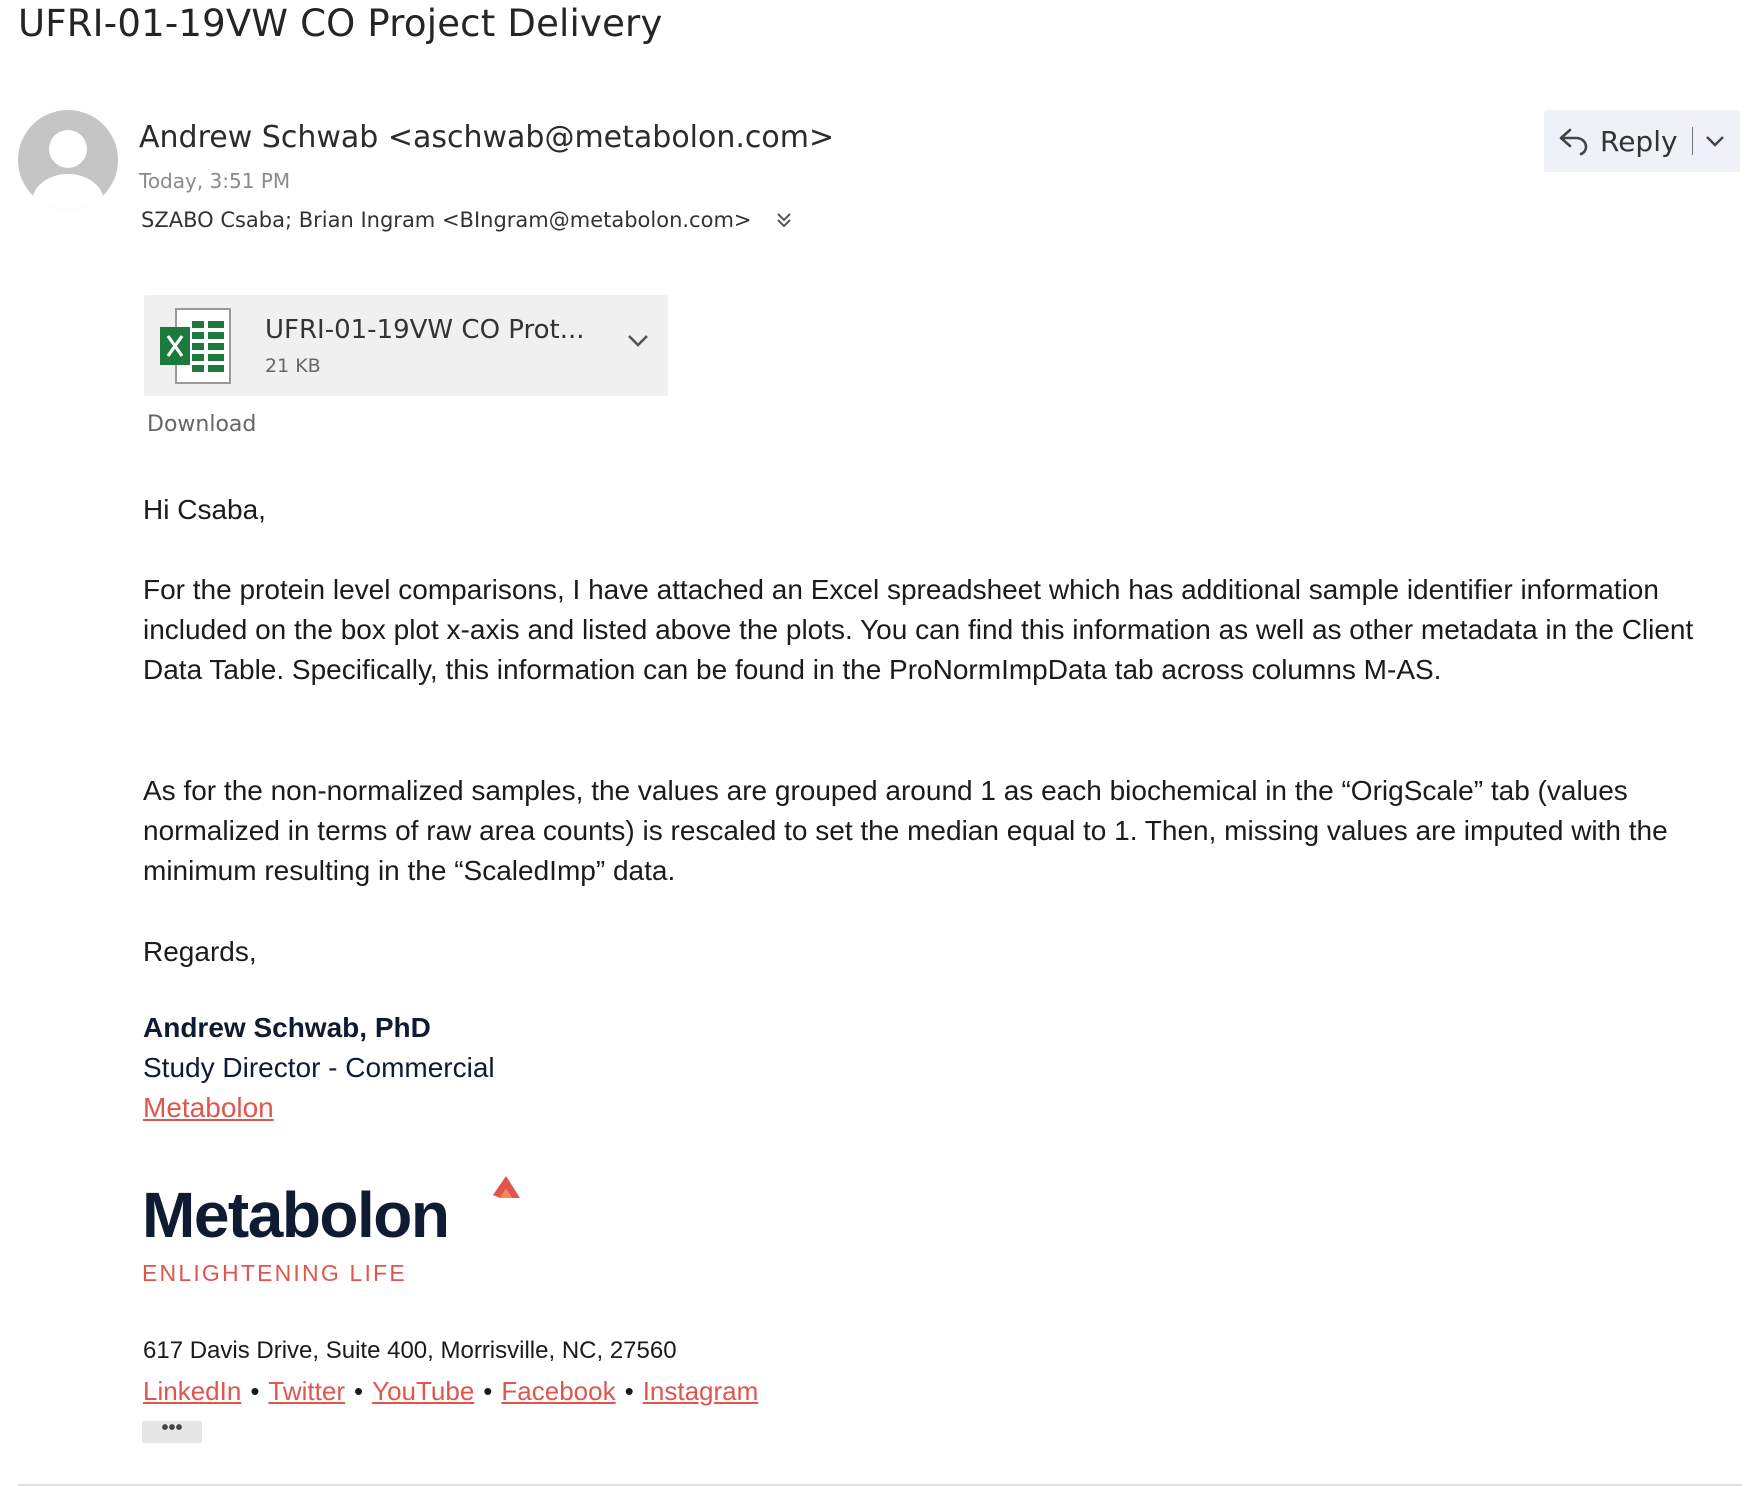 The width and height of the screenshot is (1760, 1486). I want to click on sender: Andrew Schwab <aschwab@metabolon.com>, so click(486, 137).